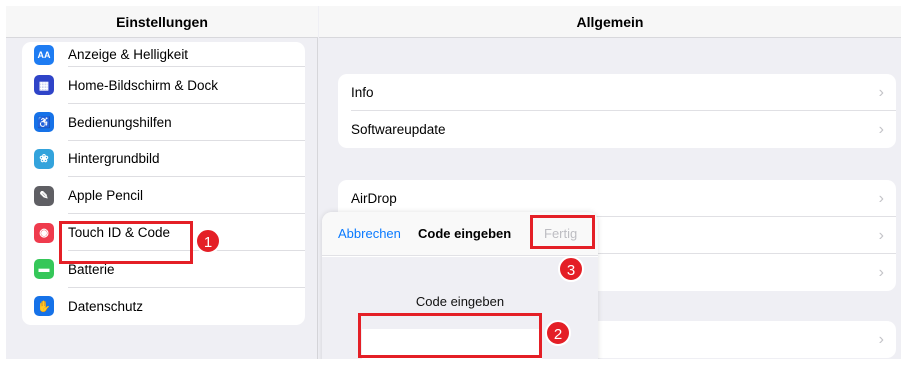 Image resolution: width=907 pixels, height=365 pixels. Describe the element at coordinates (610, 22) in the screenshot. I see `page-title: Allgemein` at that location.